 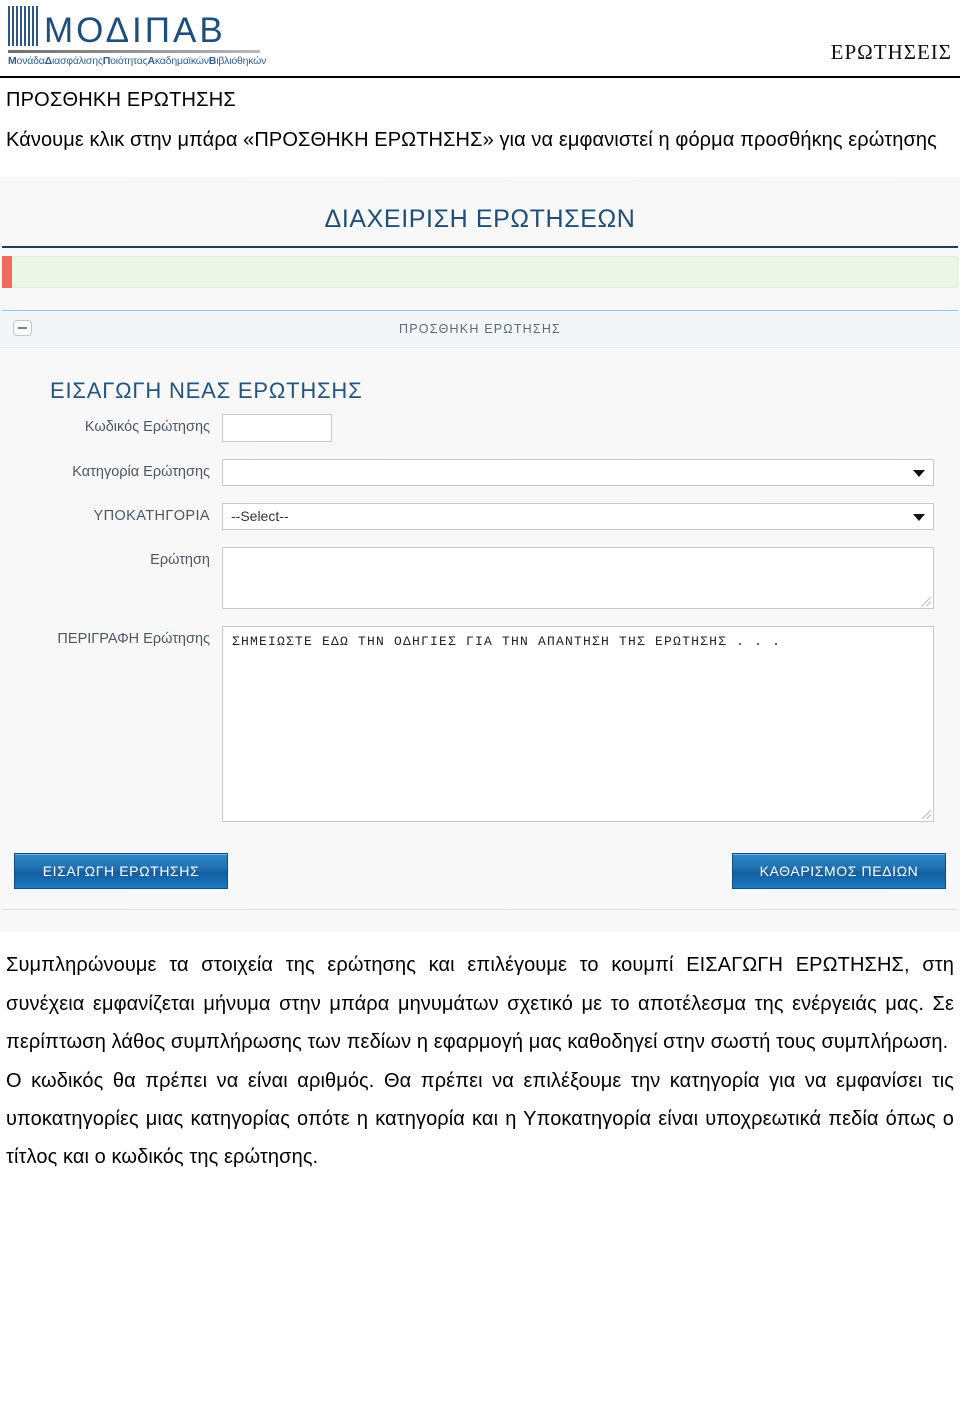 I want to click on question-subcategory-value: --Select--, so click(x=260, y=516).